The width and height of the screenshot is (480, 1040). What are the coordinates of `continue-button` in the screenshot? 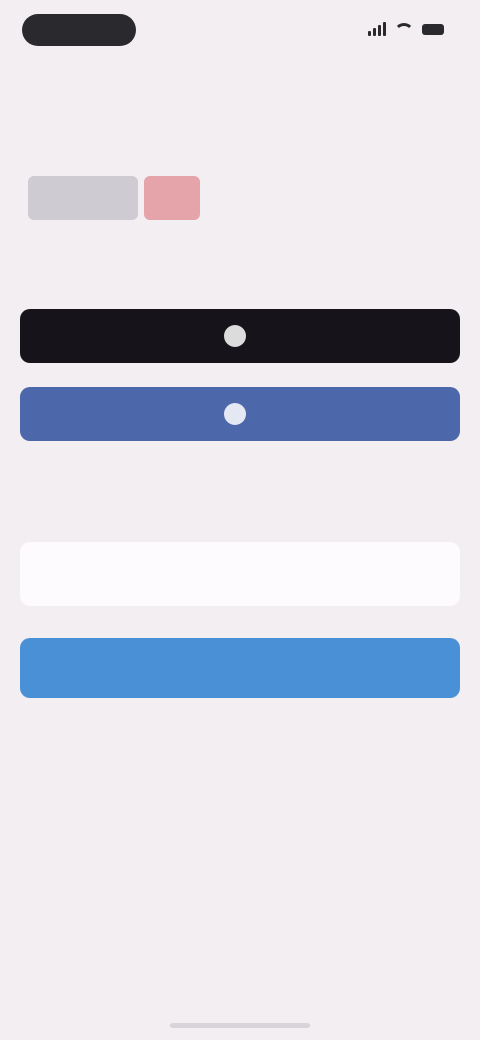 It's located at (240, 668).